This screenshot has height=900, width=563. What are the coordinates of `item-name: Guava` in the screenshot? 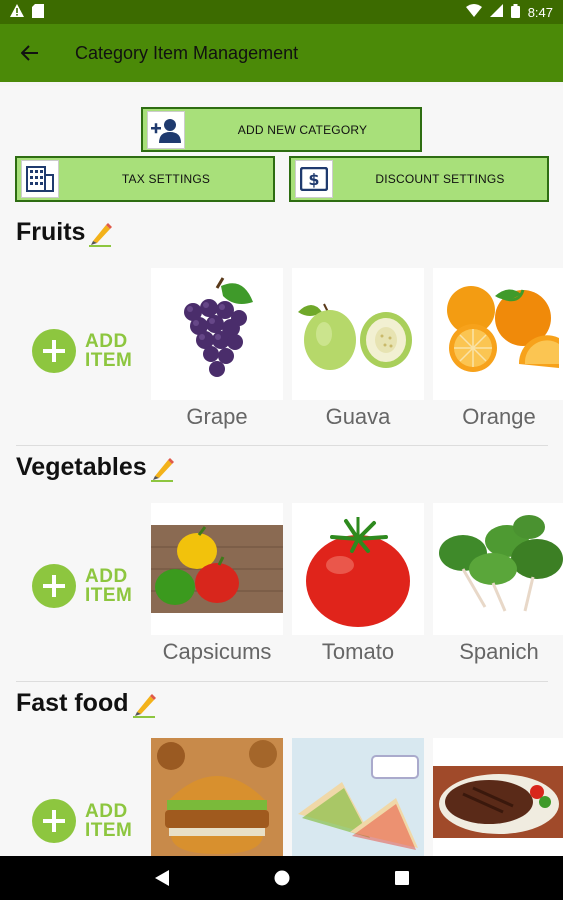 It's located at (358, 416).